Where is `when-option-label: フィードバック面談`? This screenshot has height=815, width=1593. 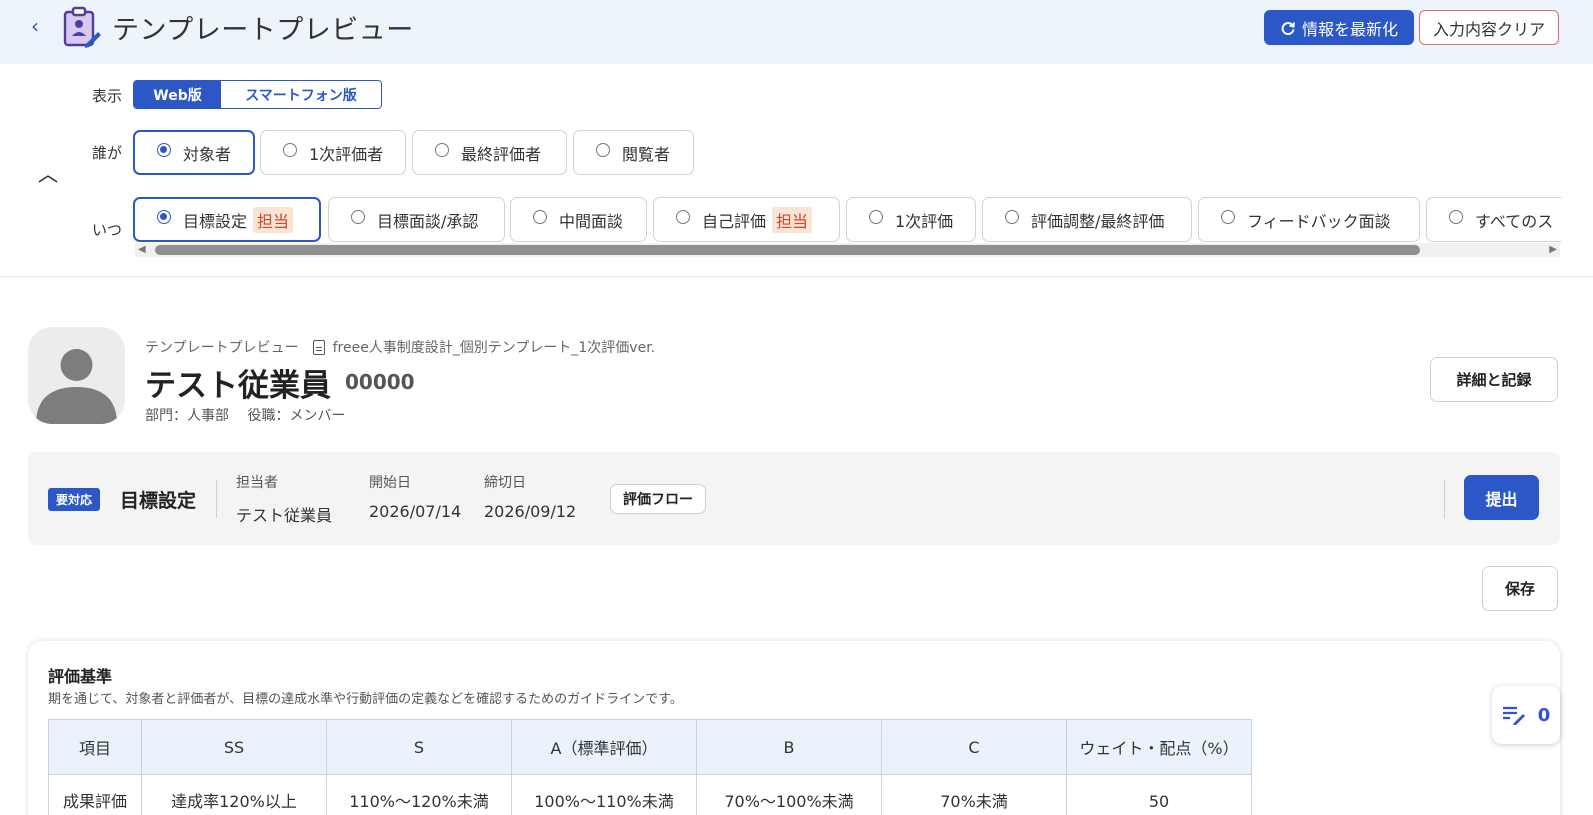 when-option-label: フィードバック面談 is located at coordinates (1319, 221).